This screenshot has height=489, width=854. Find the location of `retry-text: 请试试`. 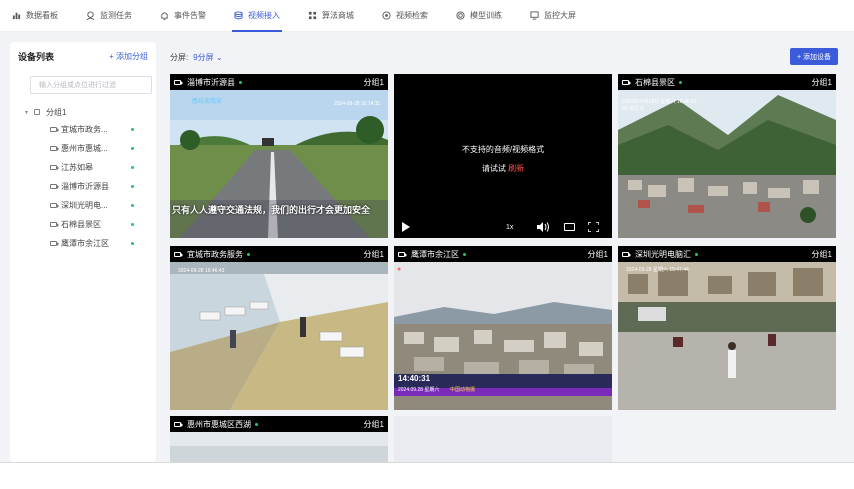

retry-text: 请试试 is located at coordinates (493, 168).